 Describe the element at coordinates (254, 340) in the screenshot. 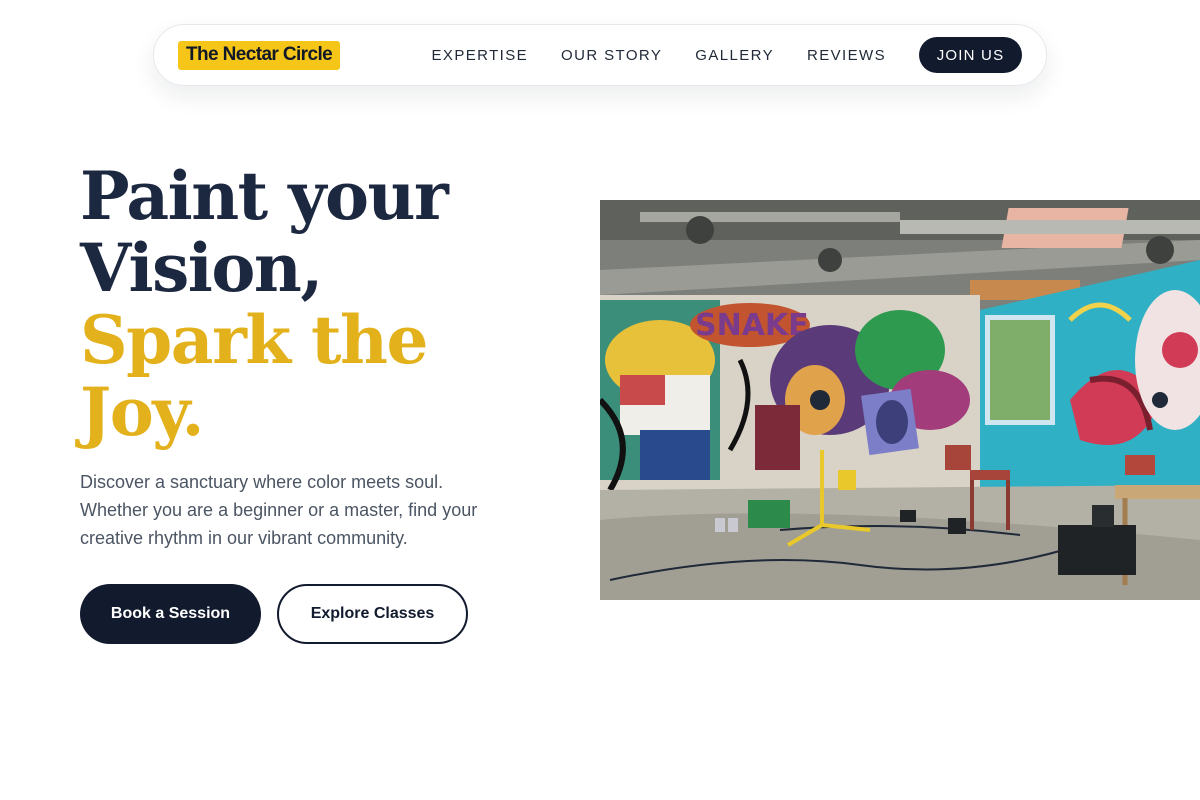

I see `headline-accent-line-1: Spark the` at that location.